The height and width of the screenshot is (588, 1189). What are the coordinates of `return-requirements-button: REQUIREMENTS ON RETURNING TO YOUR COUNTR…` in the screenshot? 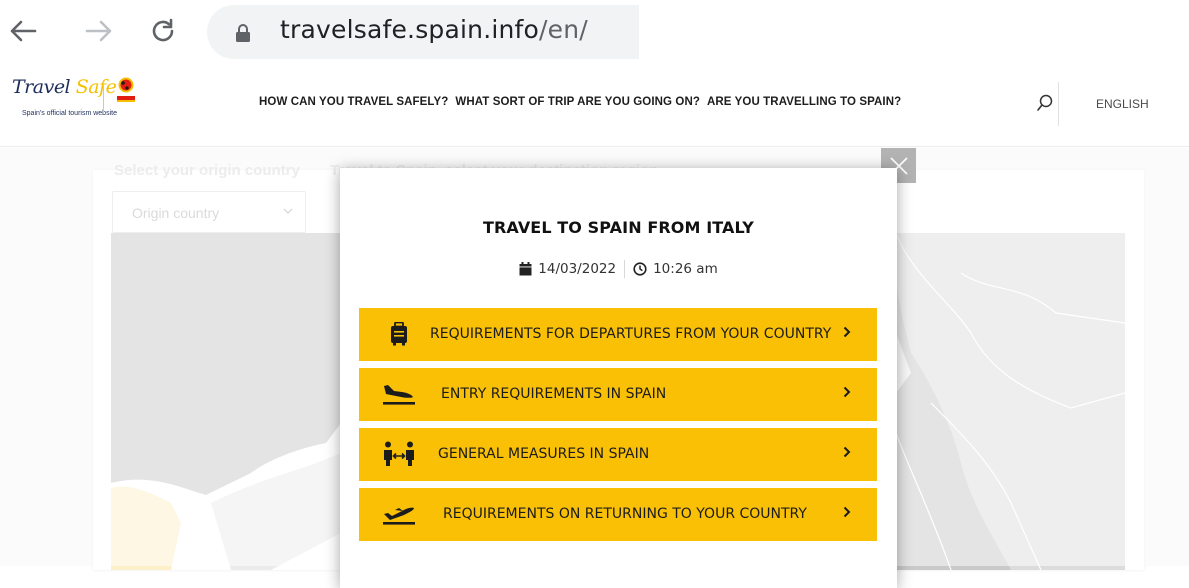 It's located at (618, 514).